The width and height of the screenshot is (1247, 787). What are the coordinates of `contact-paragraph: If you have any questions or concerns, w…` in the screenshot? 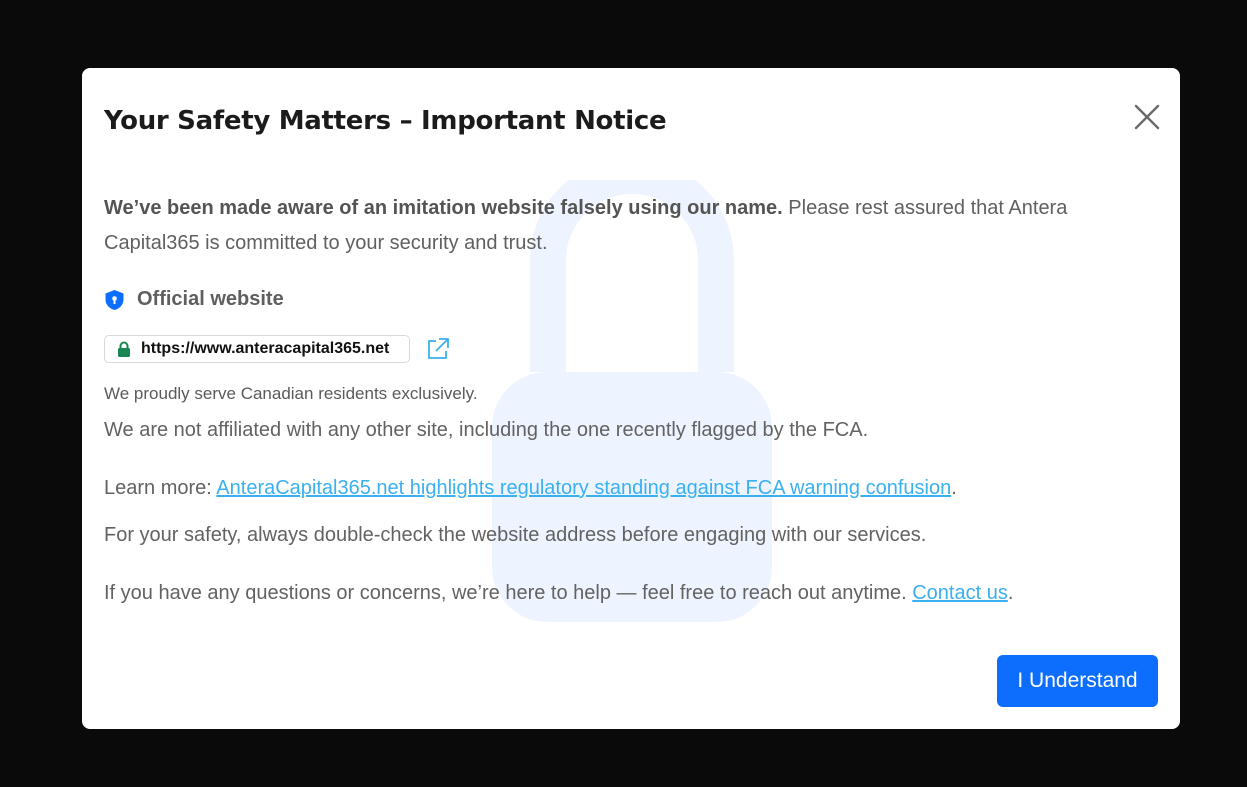 It's located at (558, 593).